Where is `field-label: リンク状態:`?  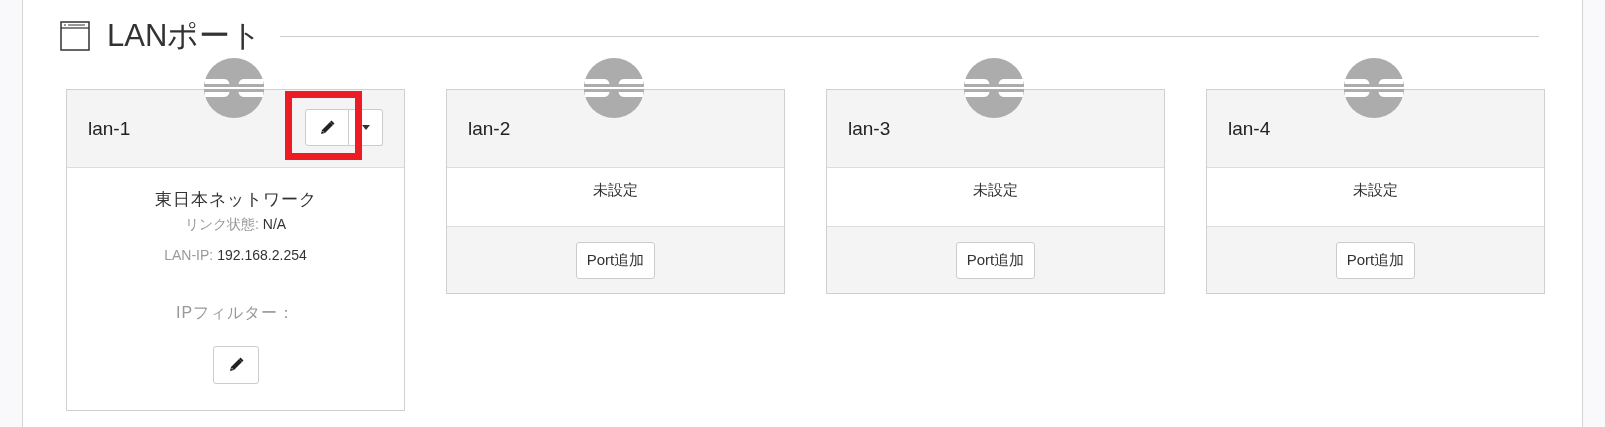 field-label: リンク状態: is located at coordinates (221, 224).